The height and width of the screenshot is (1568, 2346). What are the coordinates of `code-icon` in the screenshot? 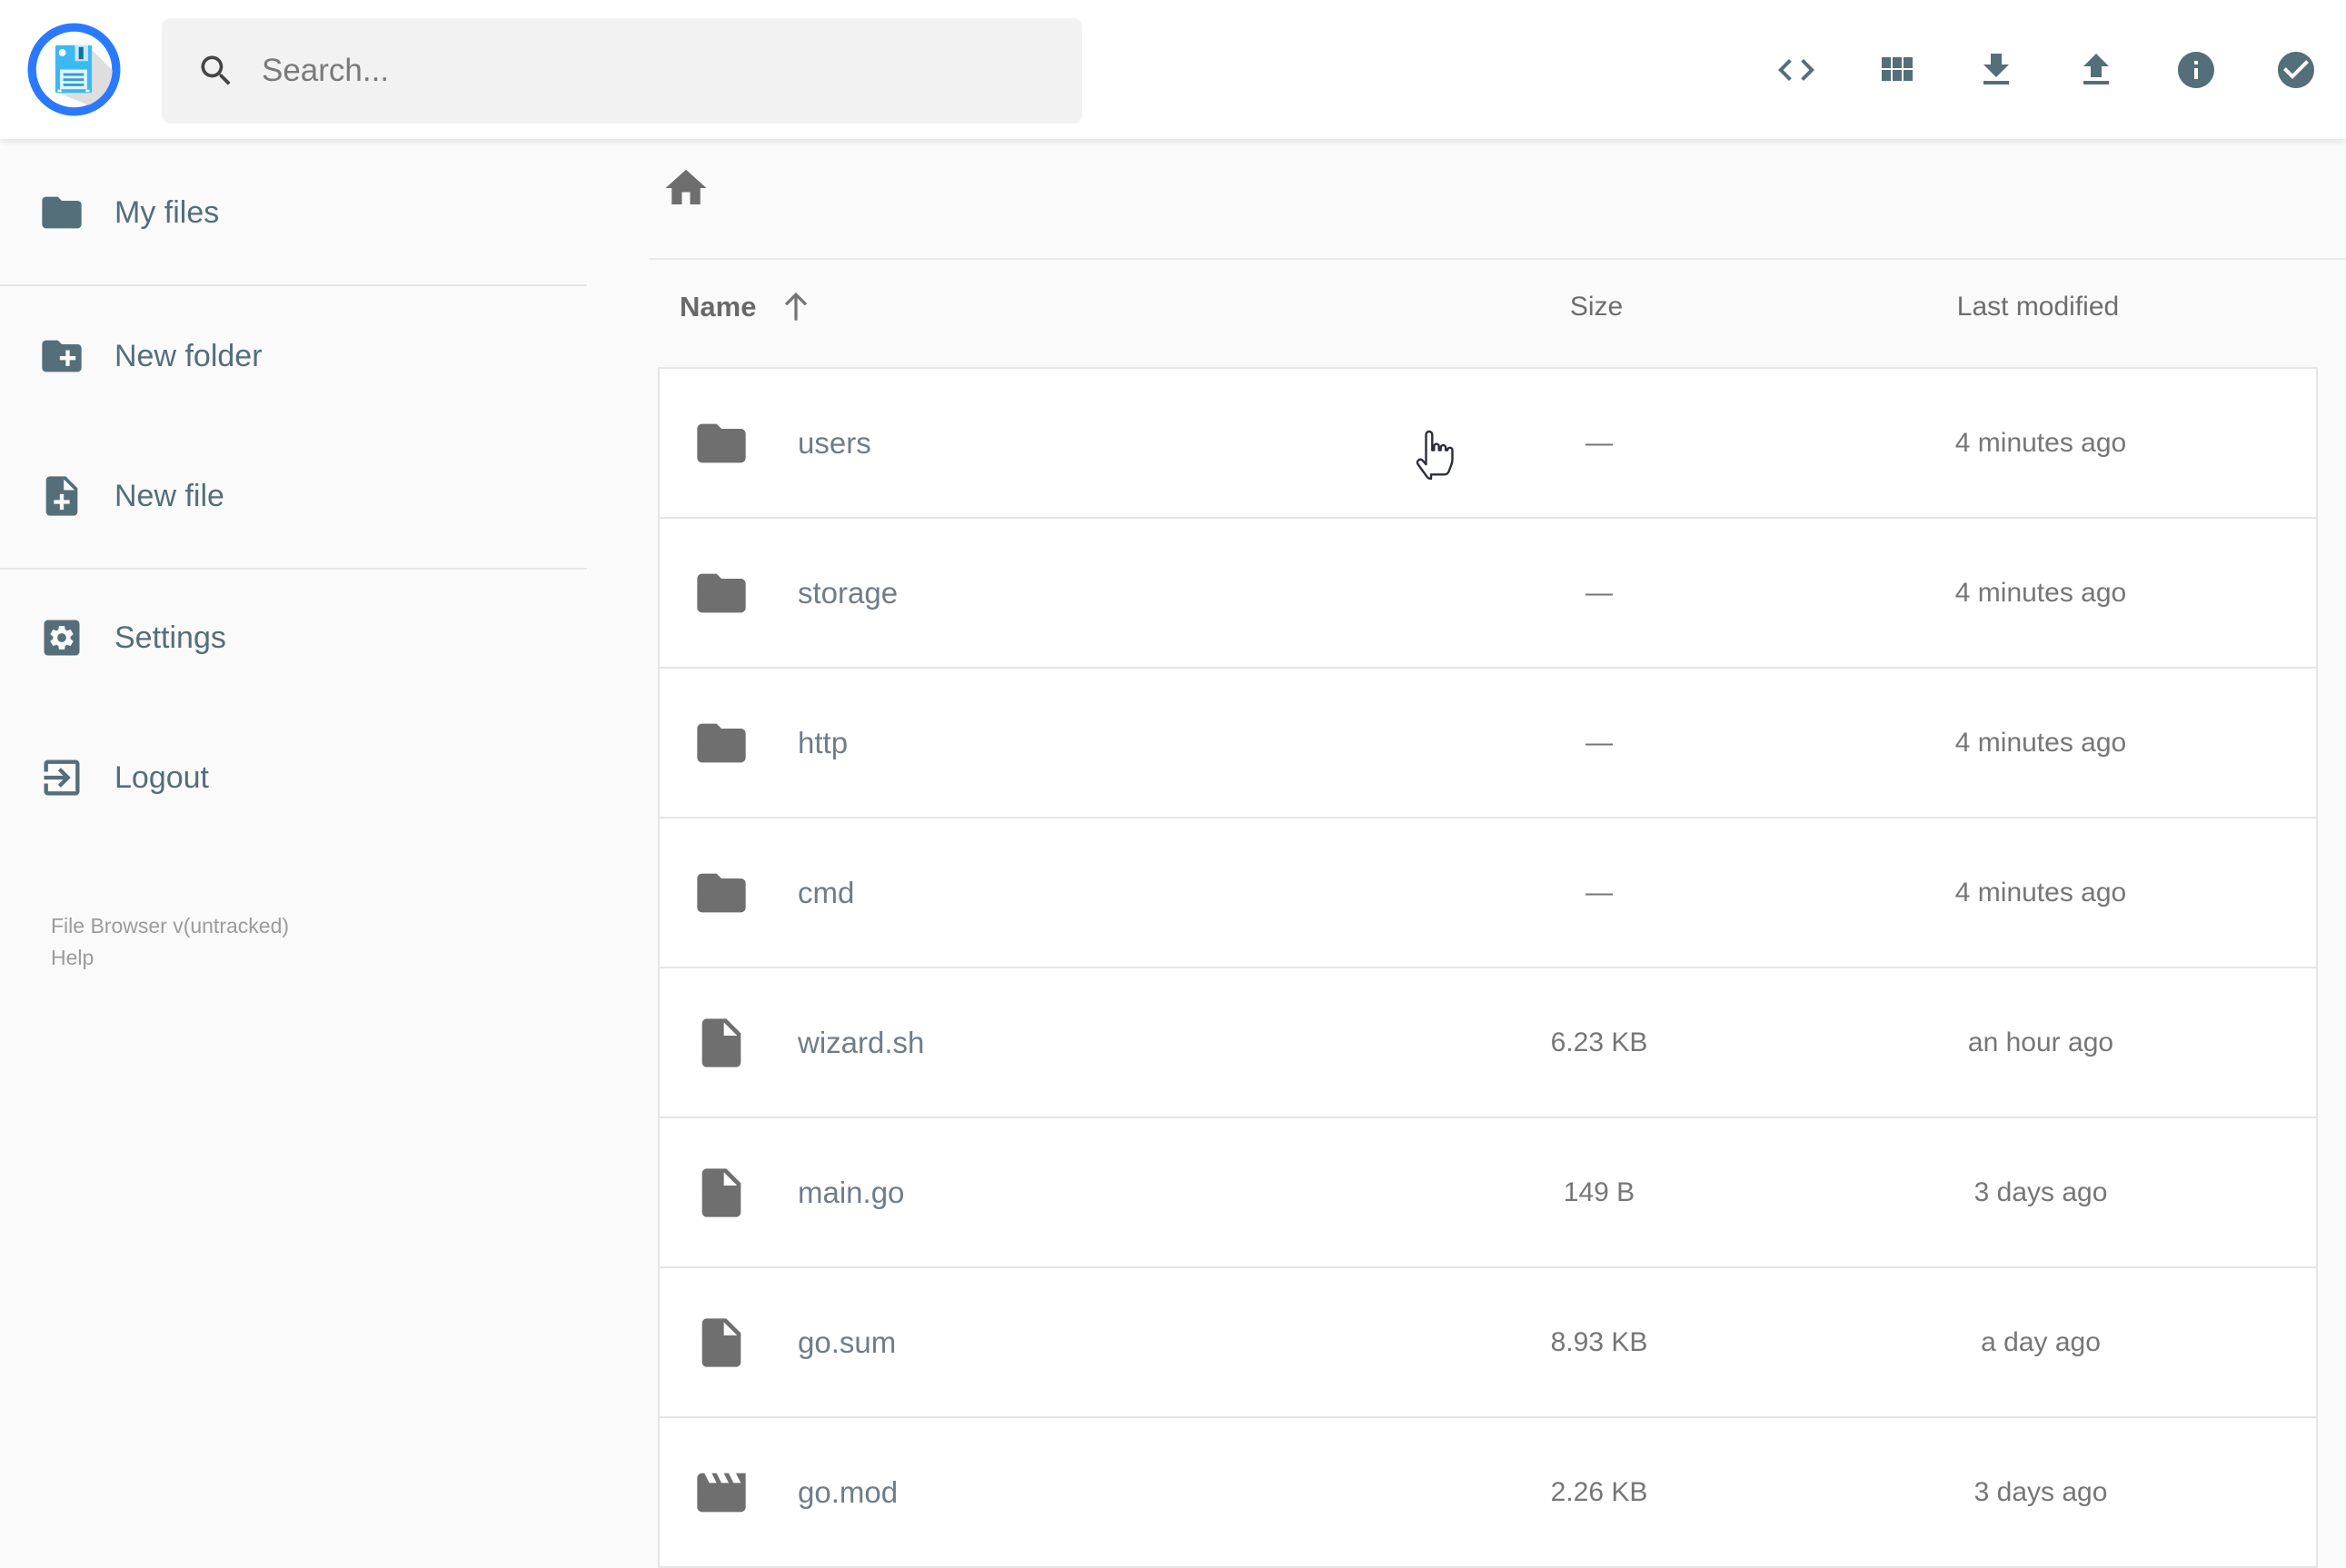 It's located at (1796, 69).